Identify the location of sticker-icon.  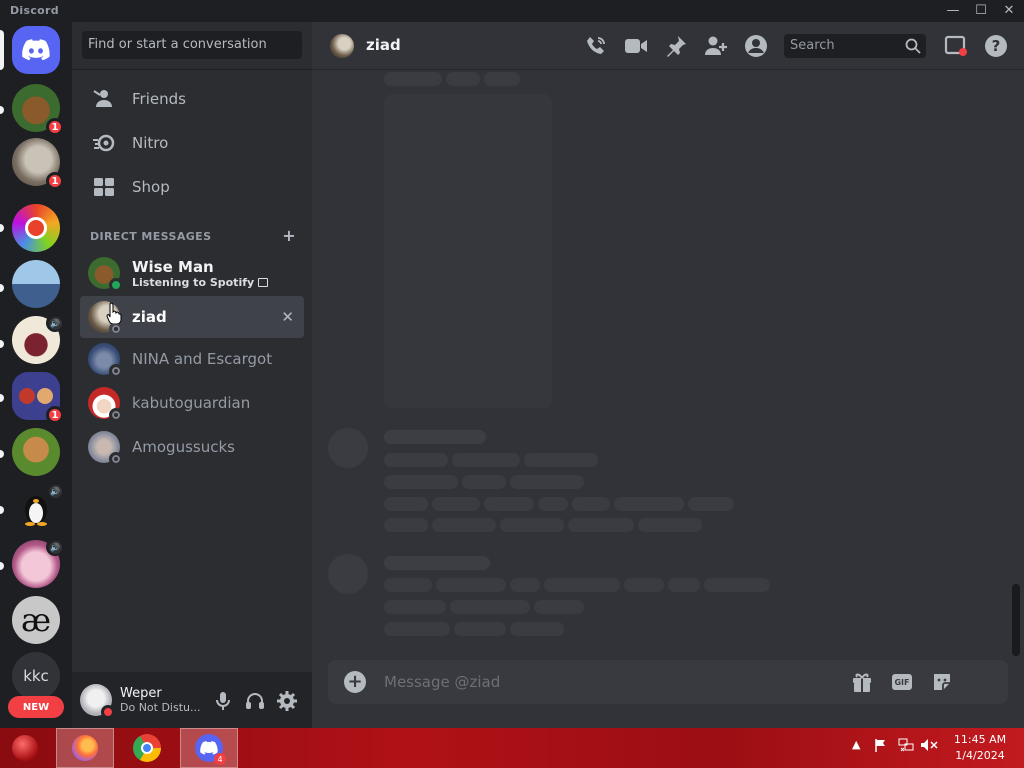
(942, 682).